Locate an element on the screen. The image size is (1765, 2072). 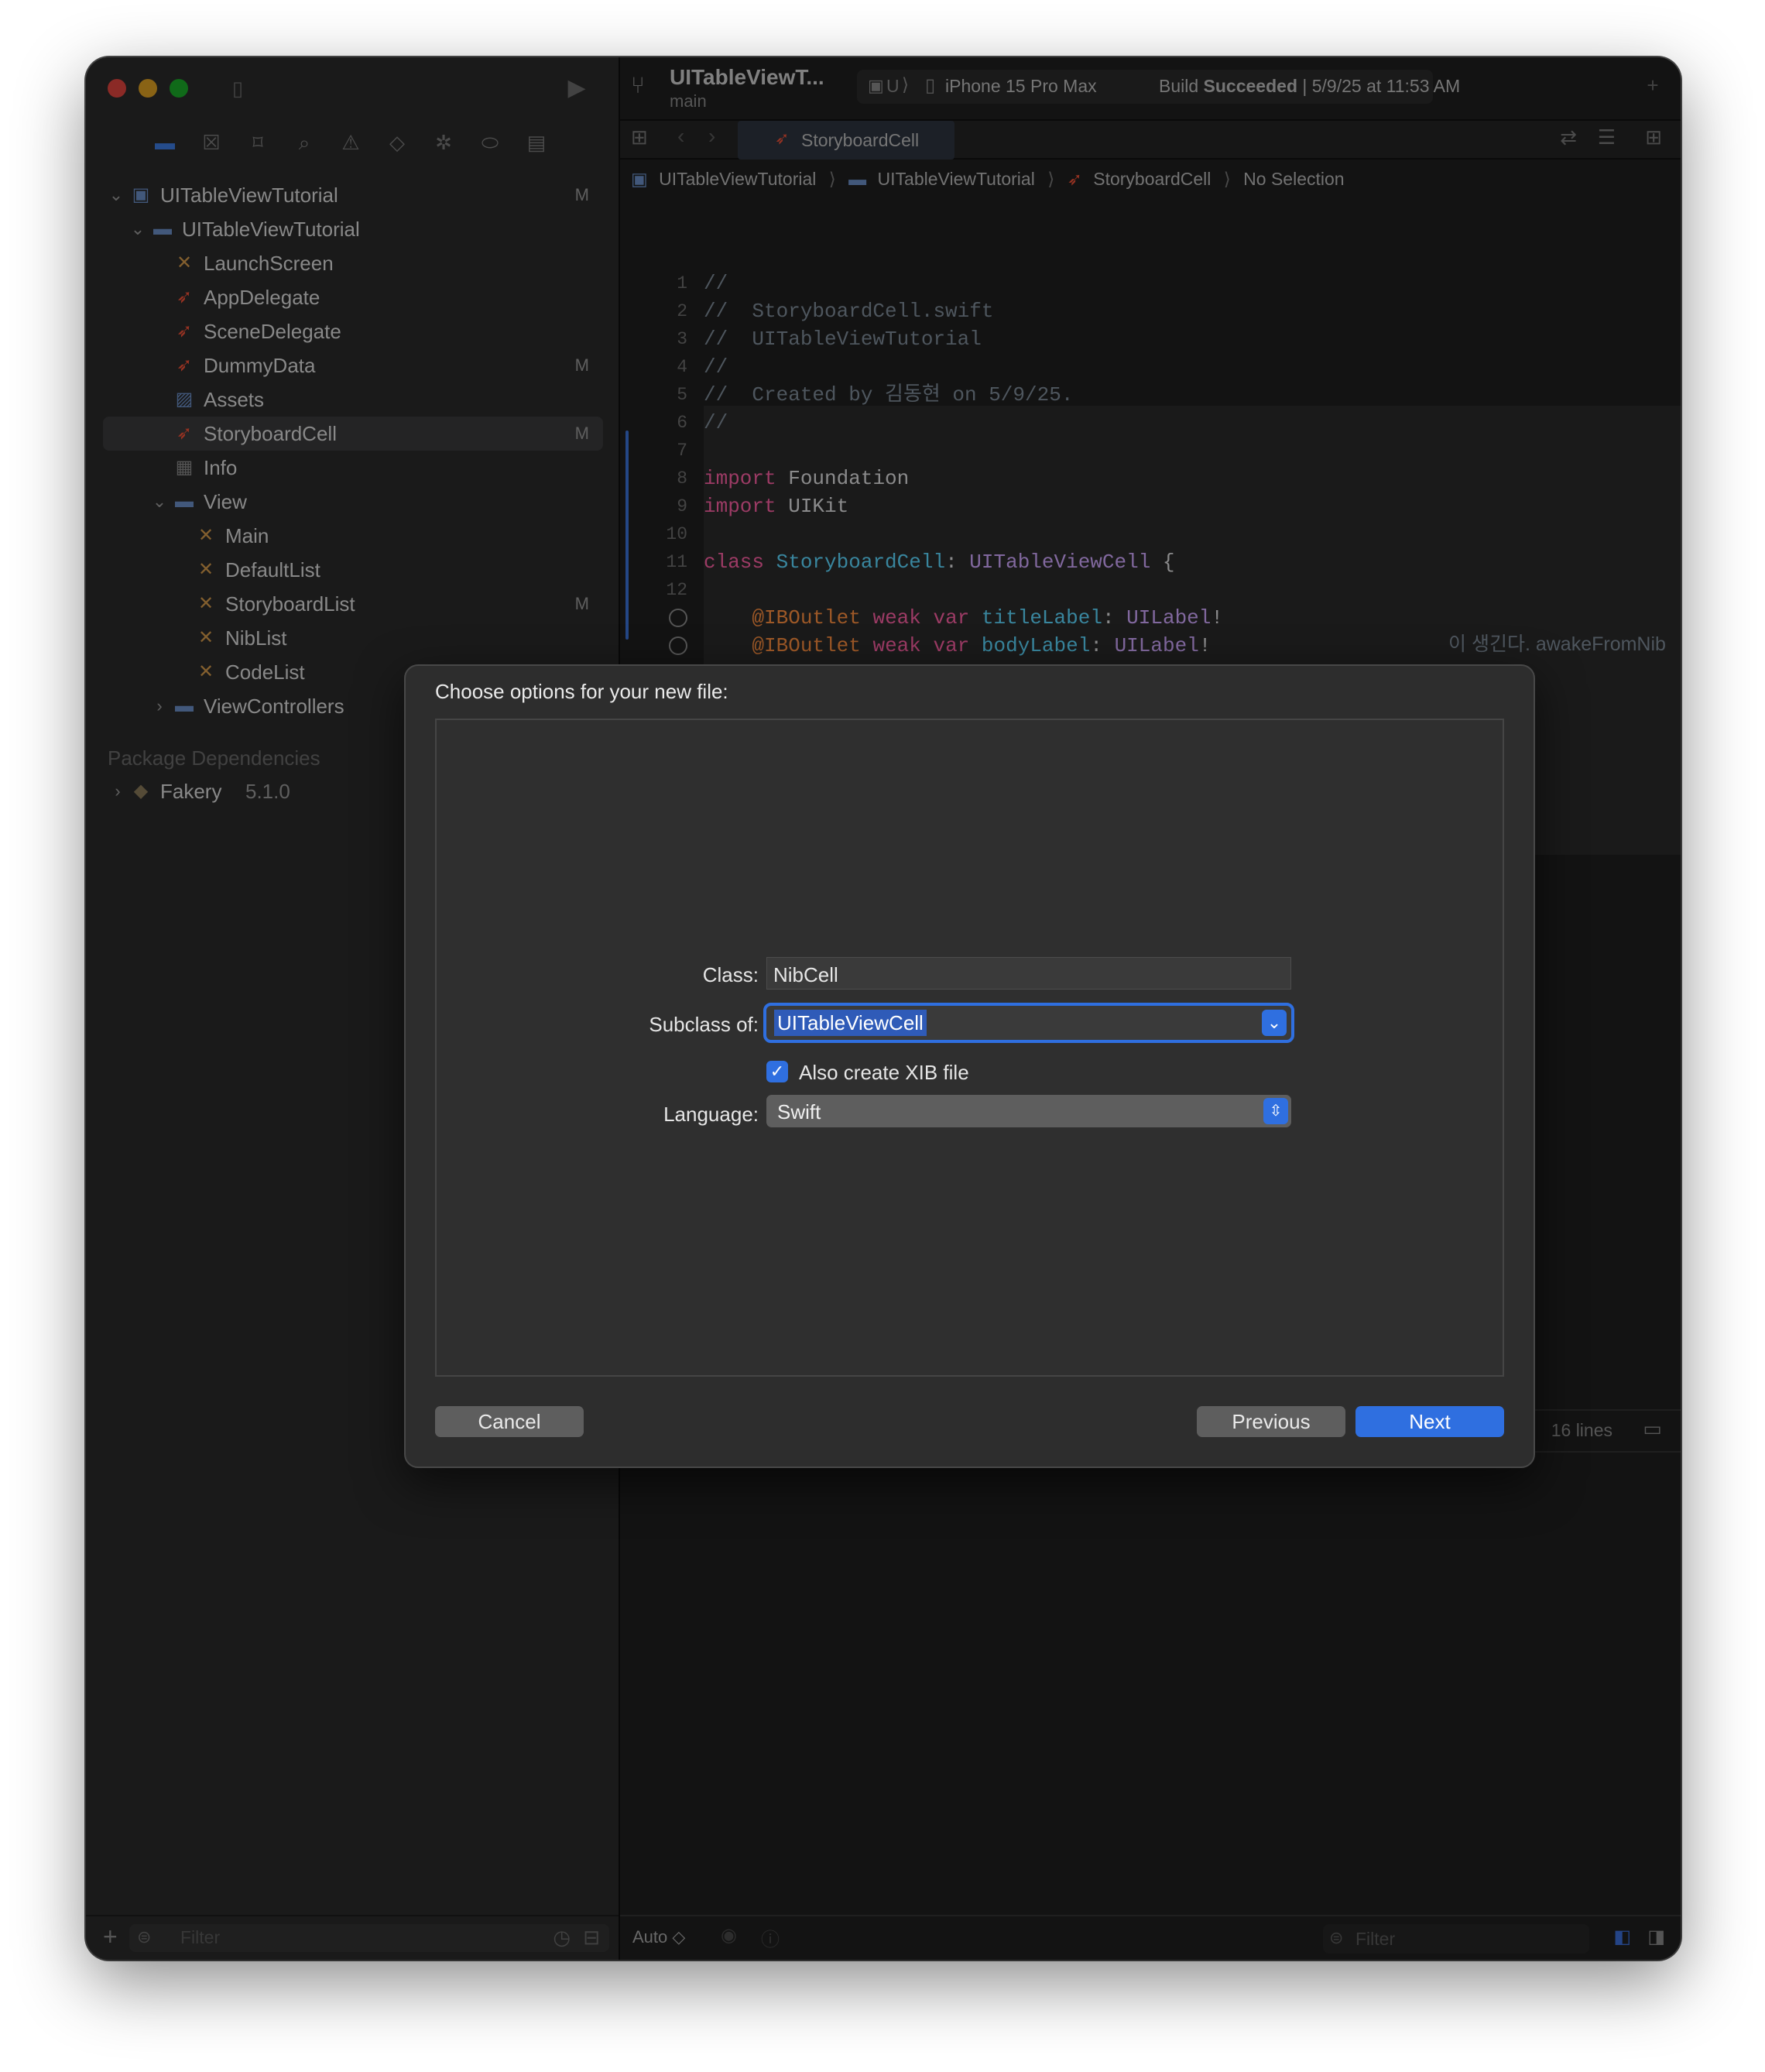
previous-button: Previous is located at coordinates (1271, 1421).